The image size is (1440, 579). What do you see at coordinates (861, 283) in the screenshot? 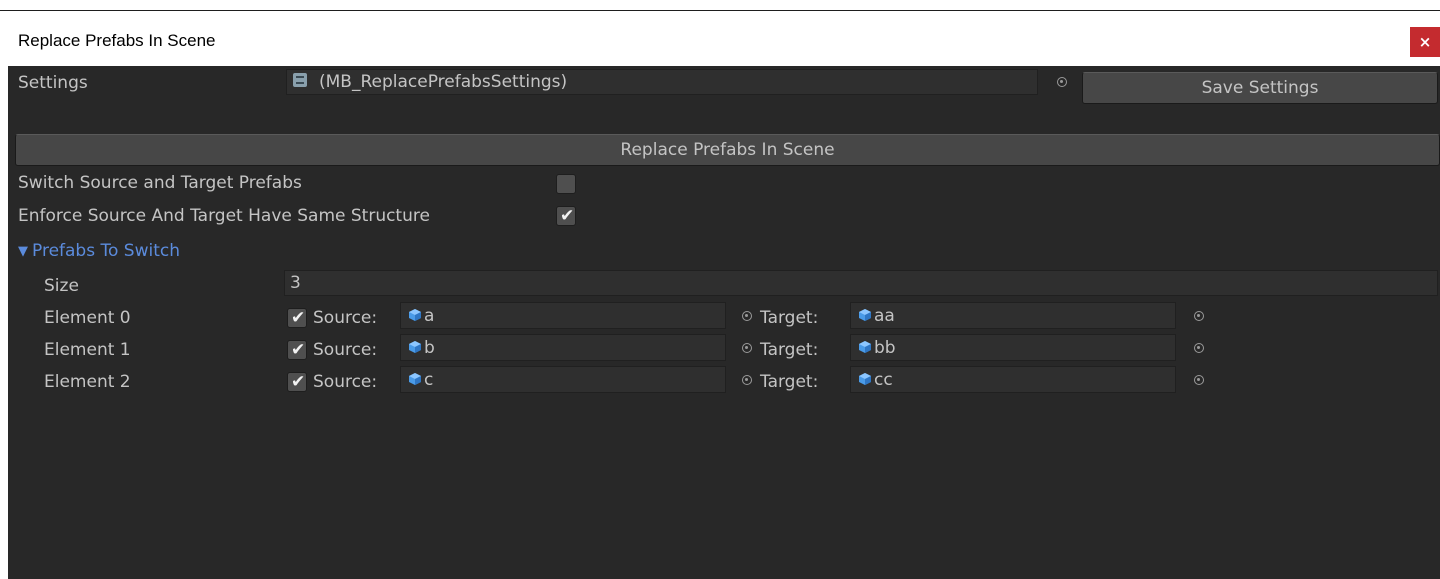
I see `size-input: 3` at bounding box center [861, 283].